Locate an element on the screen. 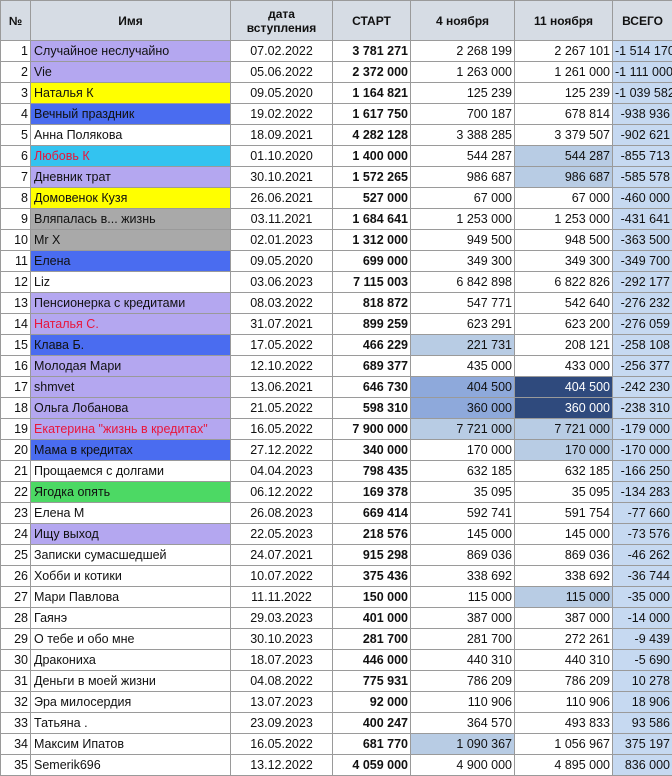 Image resolution: width=672 pixels, height=776 pixels. nov4-amount: 145 000 is located at coordinates (463, 534).